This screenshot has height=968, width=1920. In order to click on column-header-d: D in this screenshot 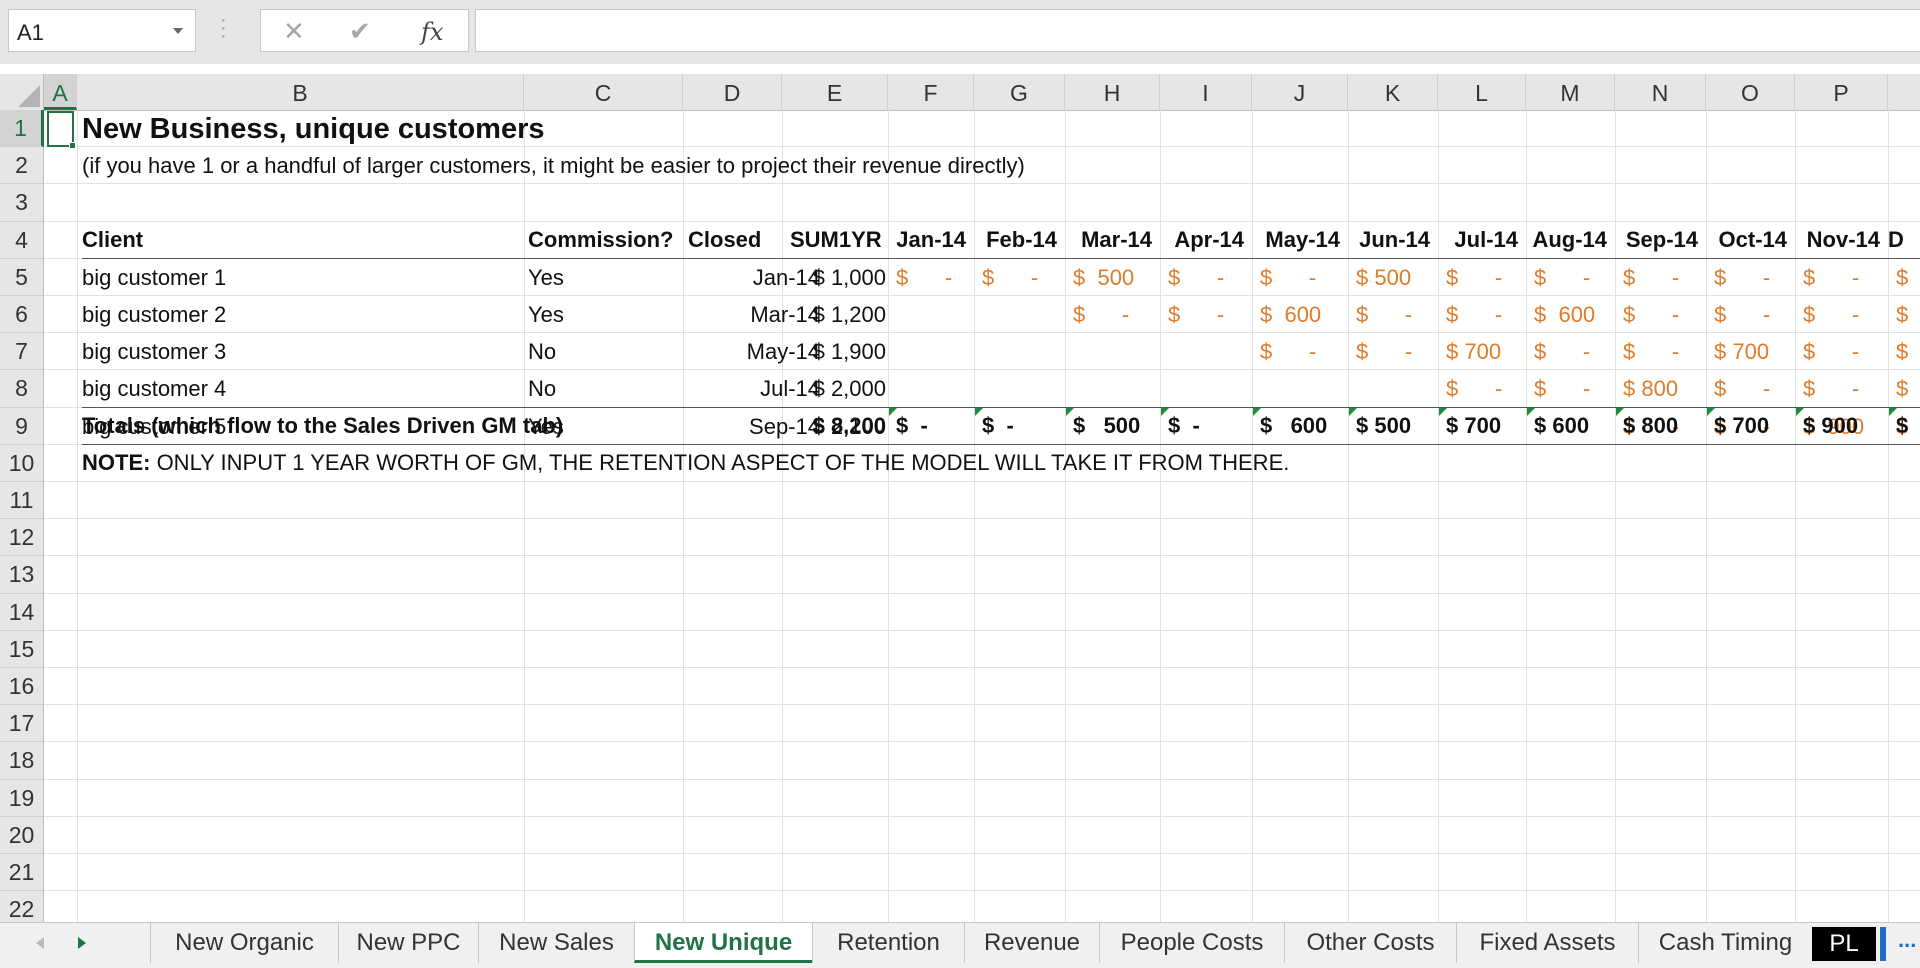, I will do `click(732, 92)`.